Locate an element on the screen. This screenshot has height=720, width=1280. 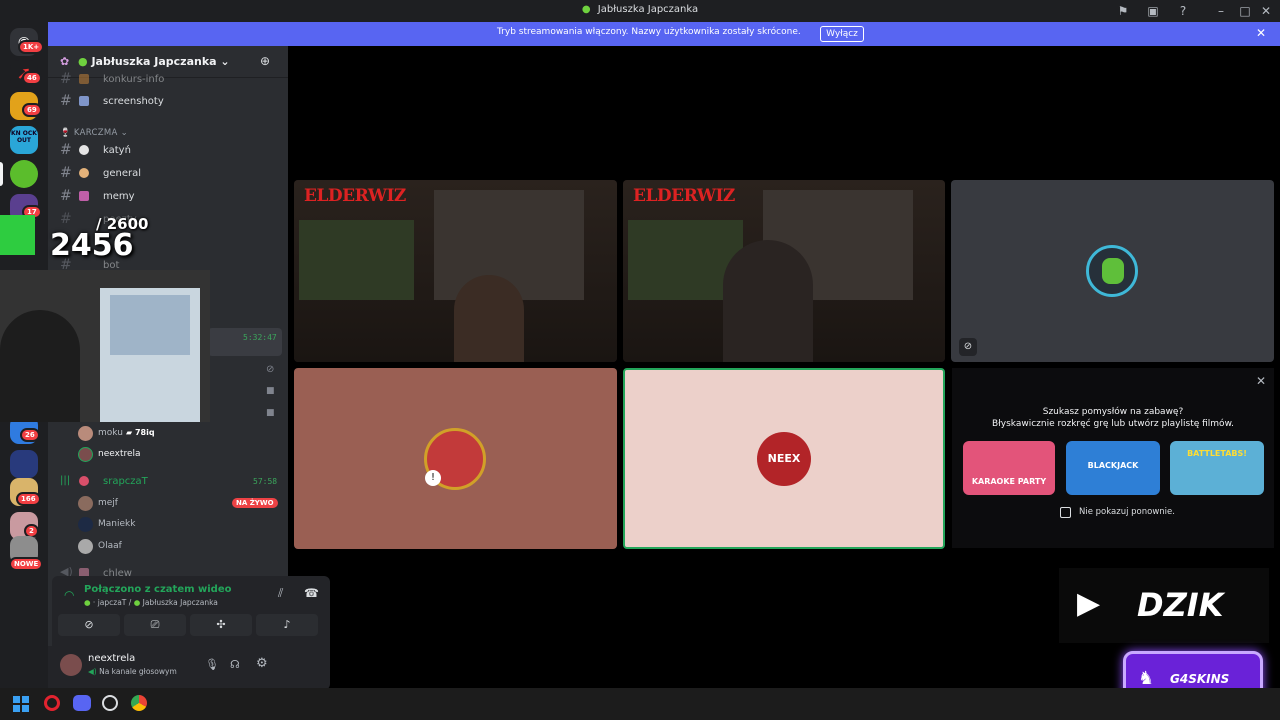
close-suggestion-icon: ✕ is located at coordinates (1261, 381).